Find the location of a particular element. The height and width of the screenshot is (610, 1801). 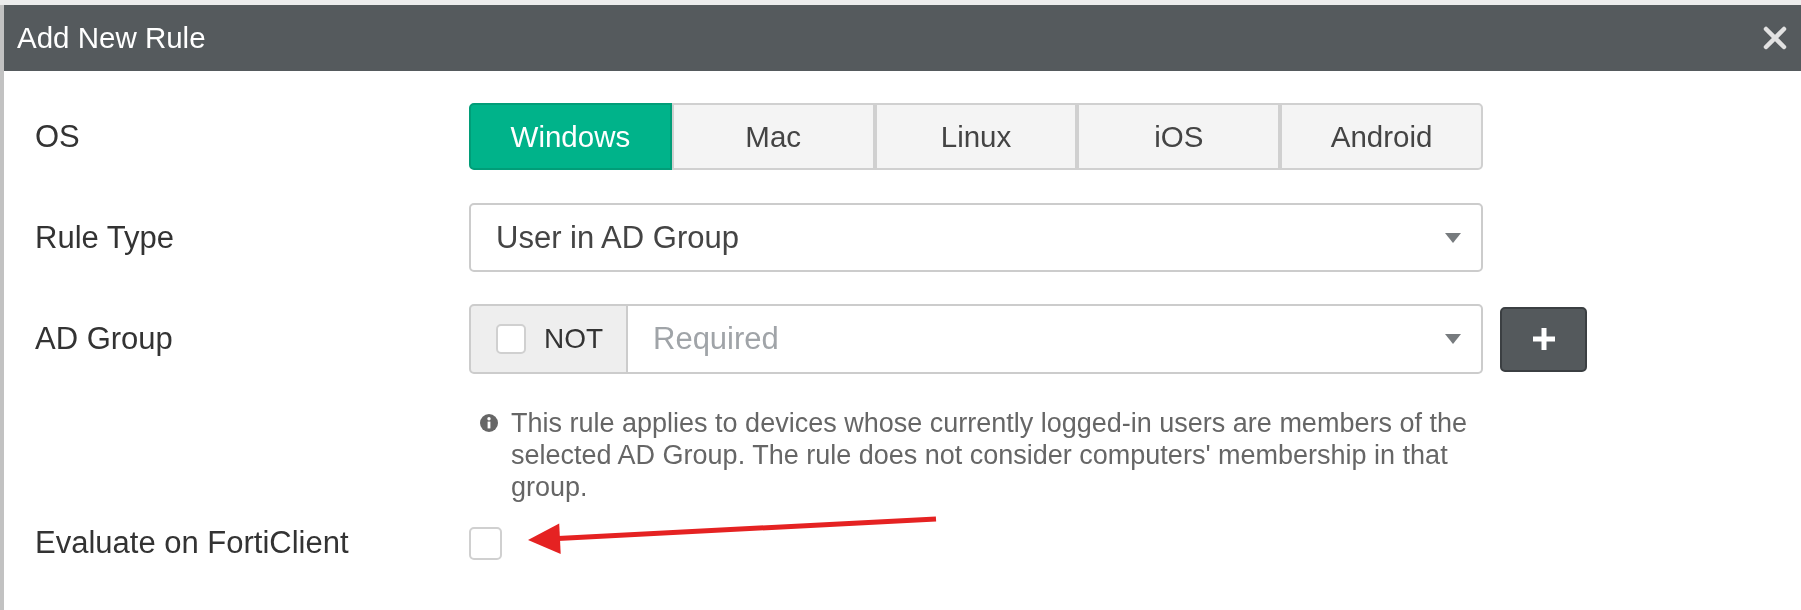

info-icon is located at coordinates (489, 423).